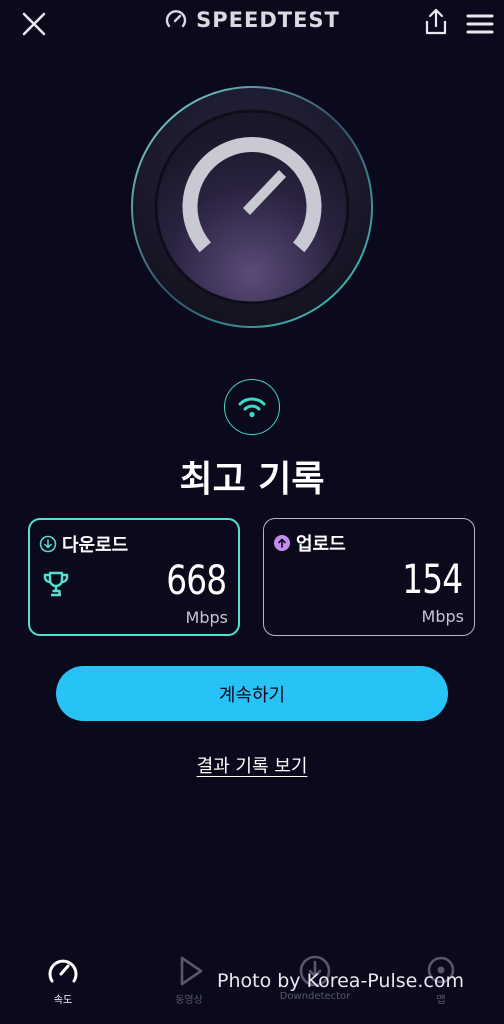 This screenshot has height=1024, width=504. I want to click on upload-label: 업로드, so click(321, 544).